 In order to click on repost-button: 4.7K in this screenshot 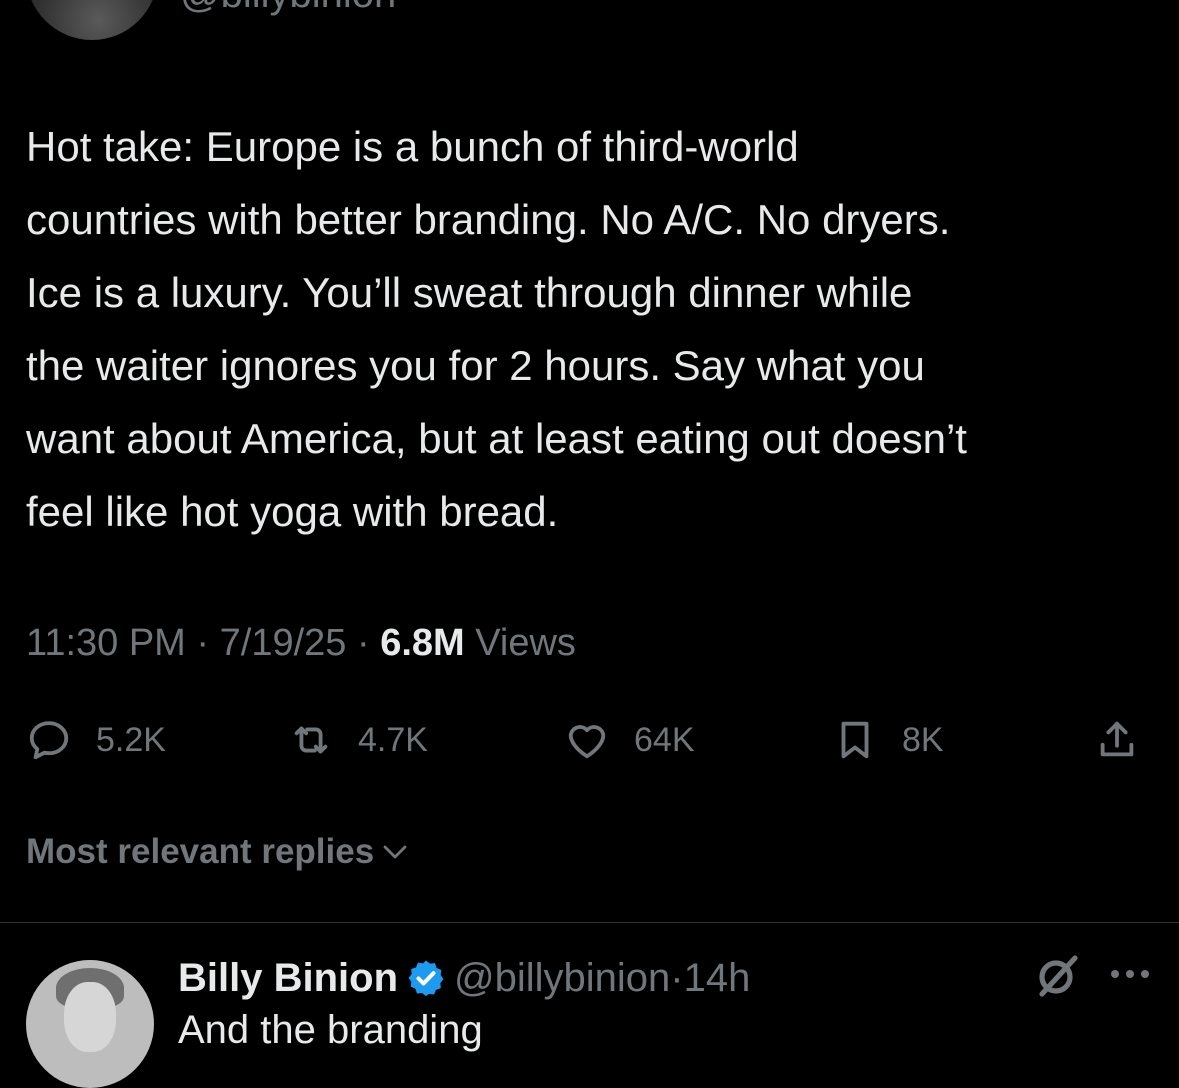, I will do `click(358, 740)`.